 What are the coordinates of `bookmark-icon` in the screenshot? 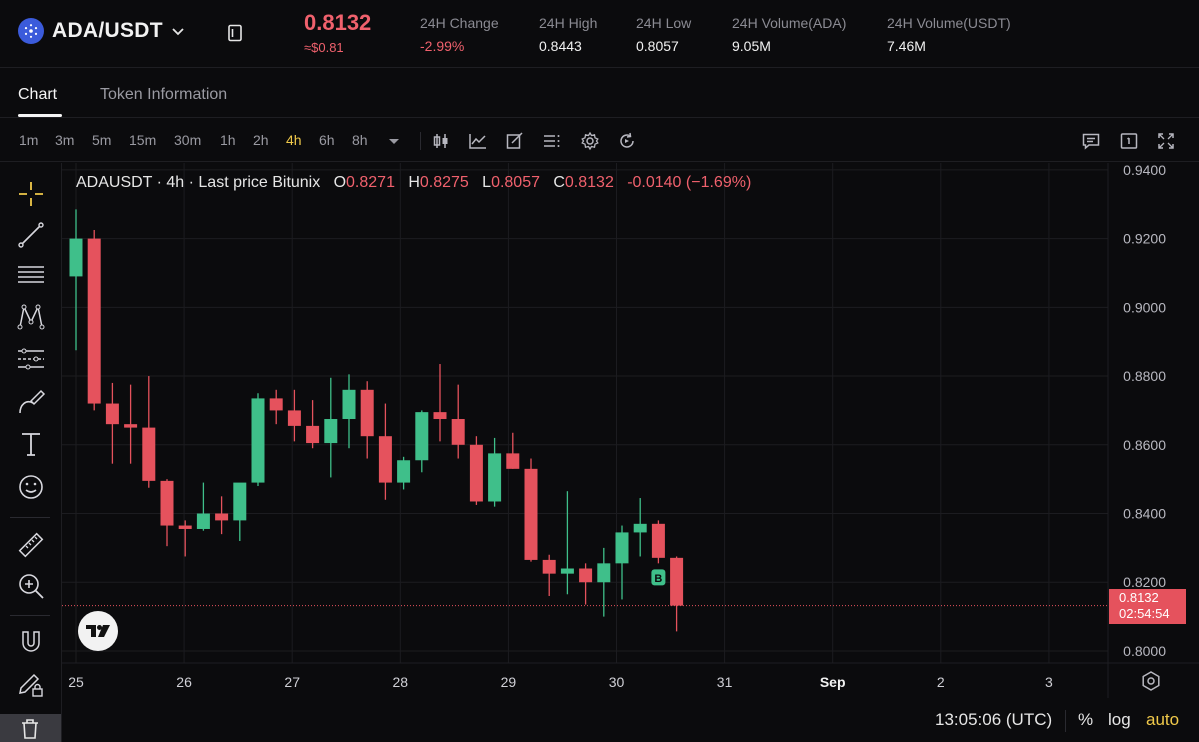 It's located at (235, 33).